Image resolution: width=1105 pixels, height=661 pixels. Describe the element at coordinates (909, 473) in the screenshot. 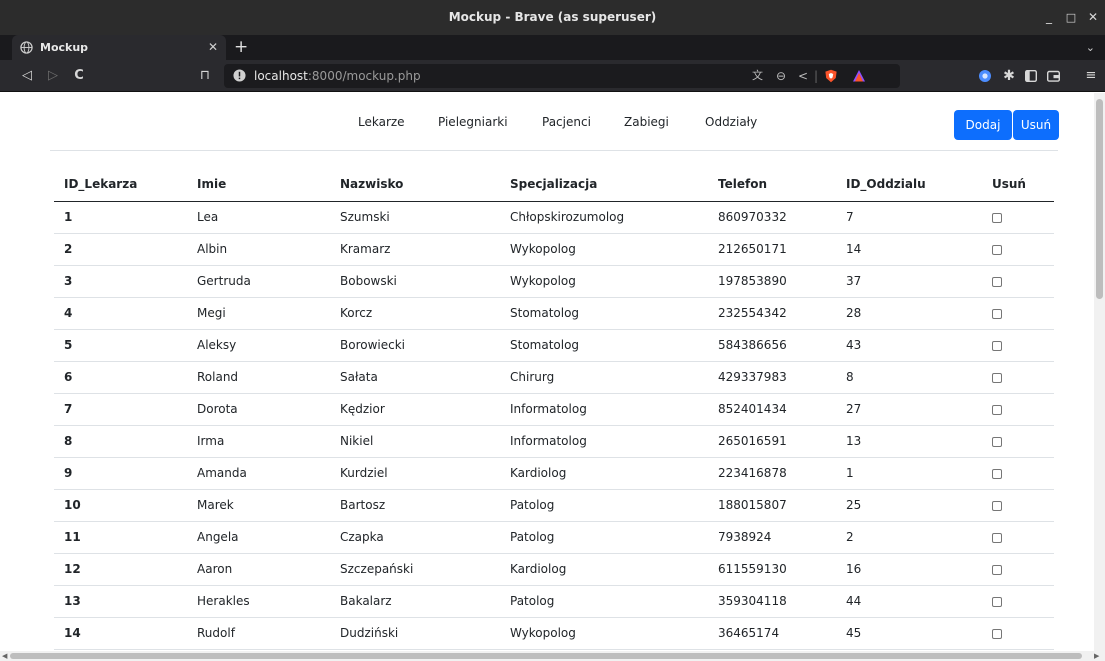

I see `cell-id-oddzialu: 1` at that location.